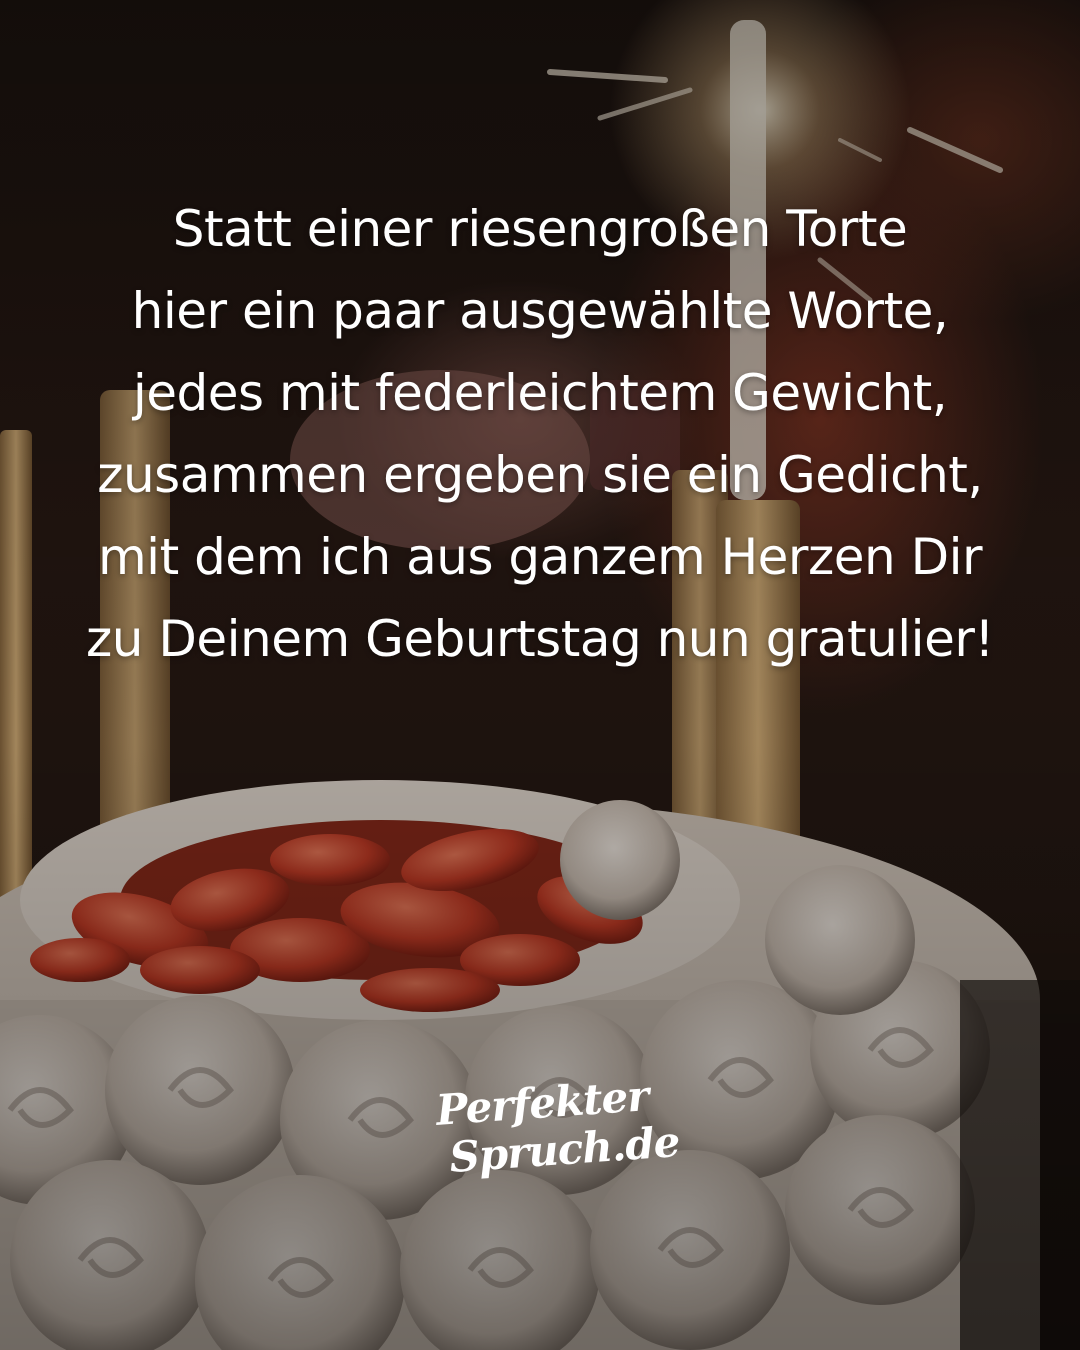 The width and height of the screenshot is (1080, 1350). What do you see at coordinates (540, 311) in the screenshot?
I see `poem-line: hier ein paar ausgewählte Worte,` at bounding box center [540, 311].